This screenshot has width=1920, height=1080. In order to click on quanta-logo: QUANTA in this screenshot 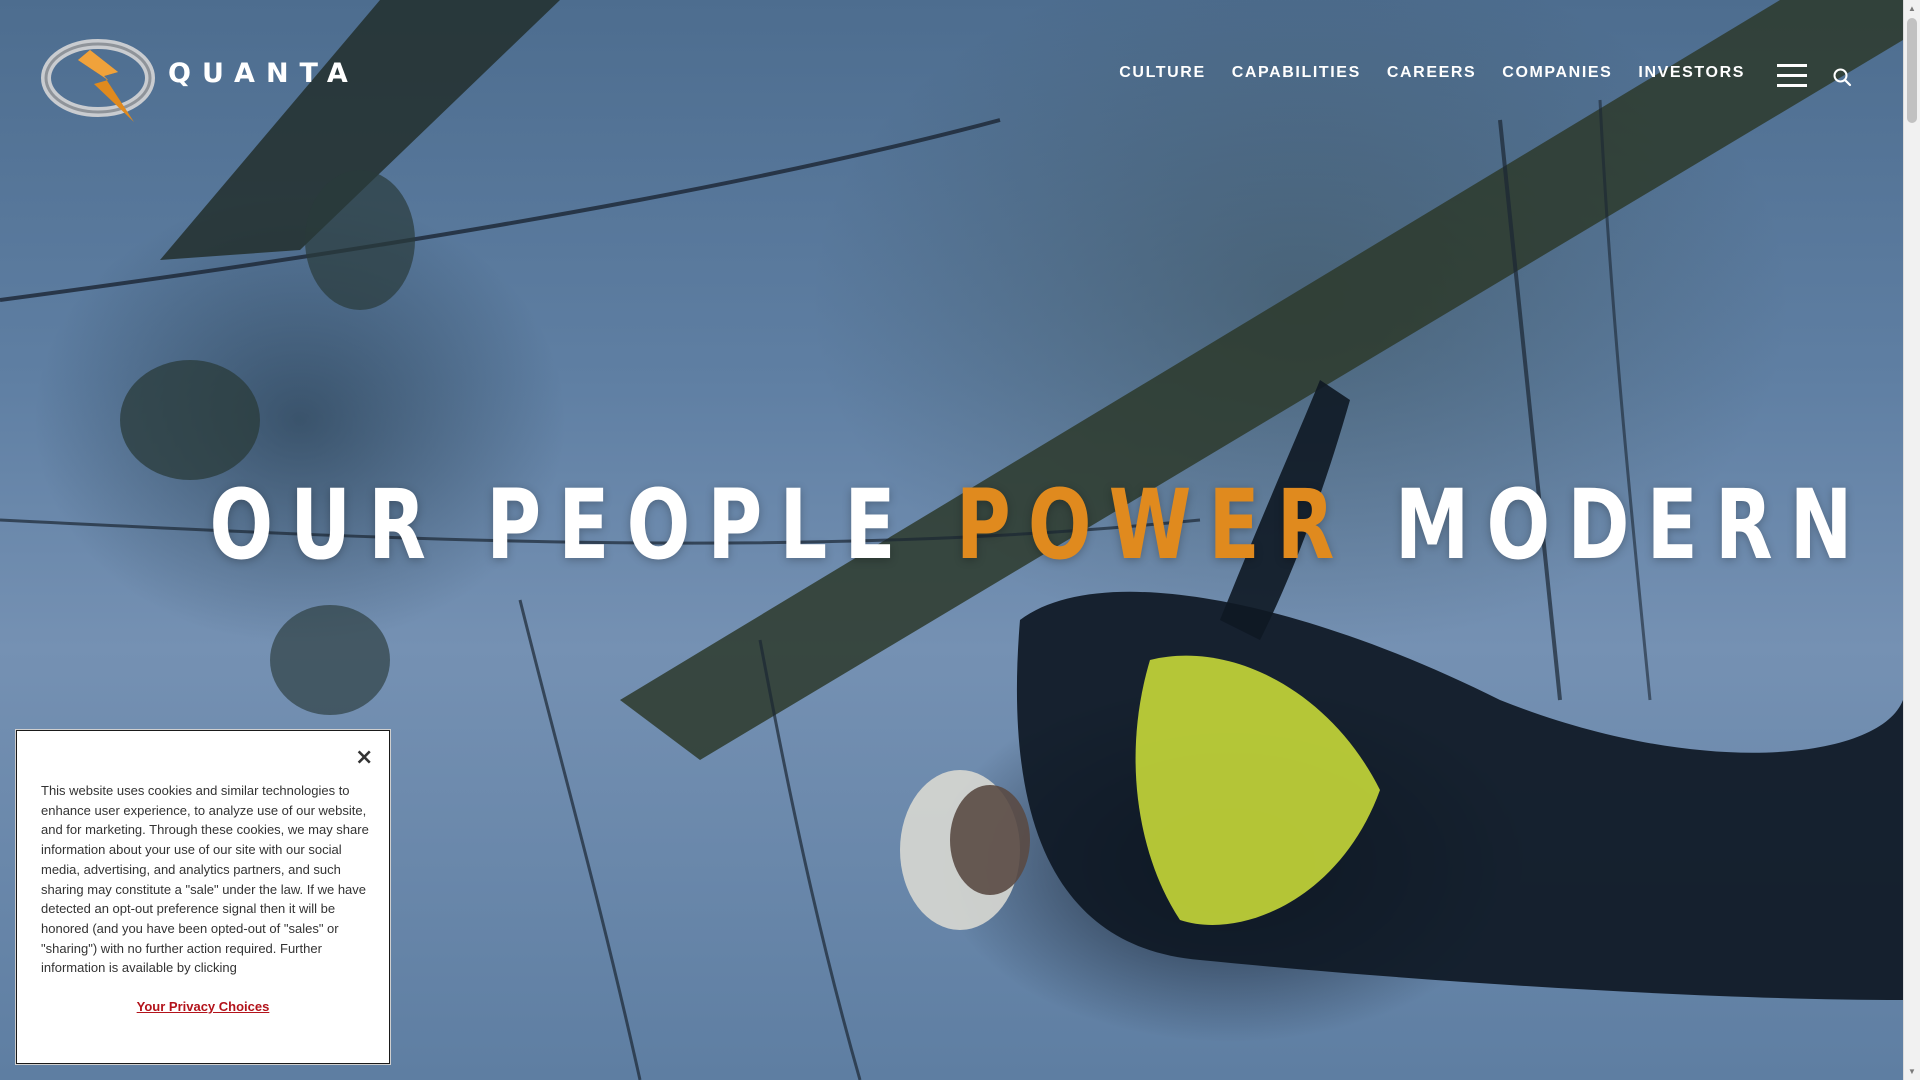, I will do `click(198, 80)`.